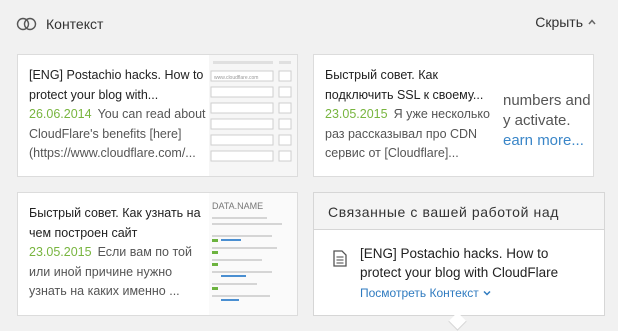 Image resolution: width=618 pixels, height=331 pixels. What do you see at coordinates (381, 75) in the screenshot?
I see `card-2-title-line1: Быстрый совет. Как` at bounding box center [381, 75].